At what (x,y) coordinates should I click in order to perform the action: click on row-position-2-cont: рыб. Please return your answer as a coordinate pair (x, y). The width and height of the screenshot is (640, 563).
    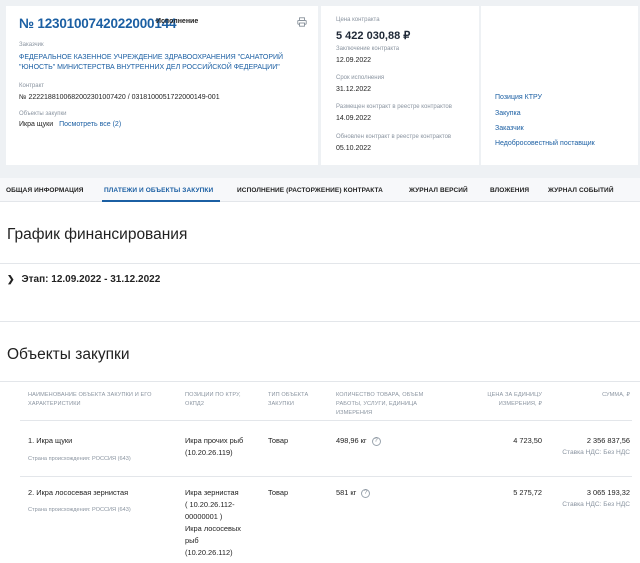
    Looking at the image, I should click on (192, 540).